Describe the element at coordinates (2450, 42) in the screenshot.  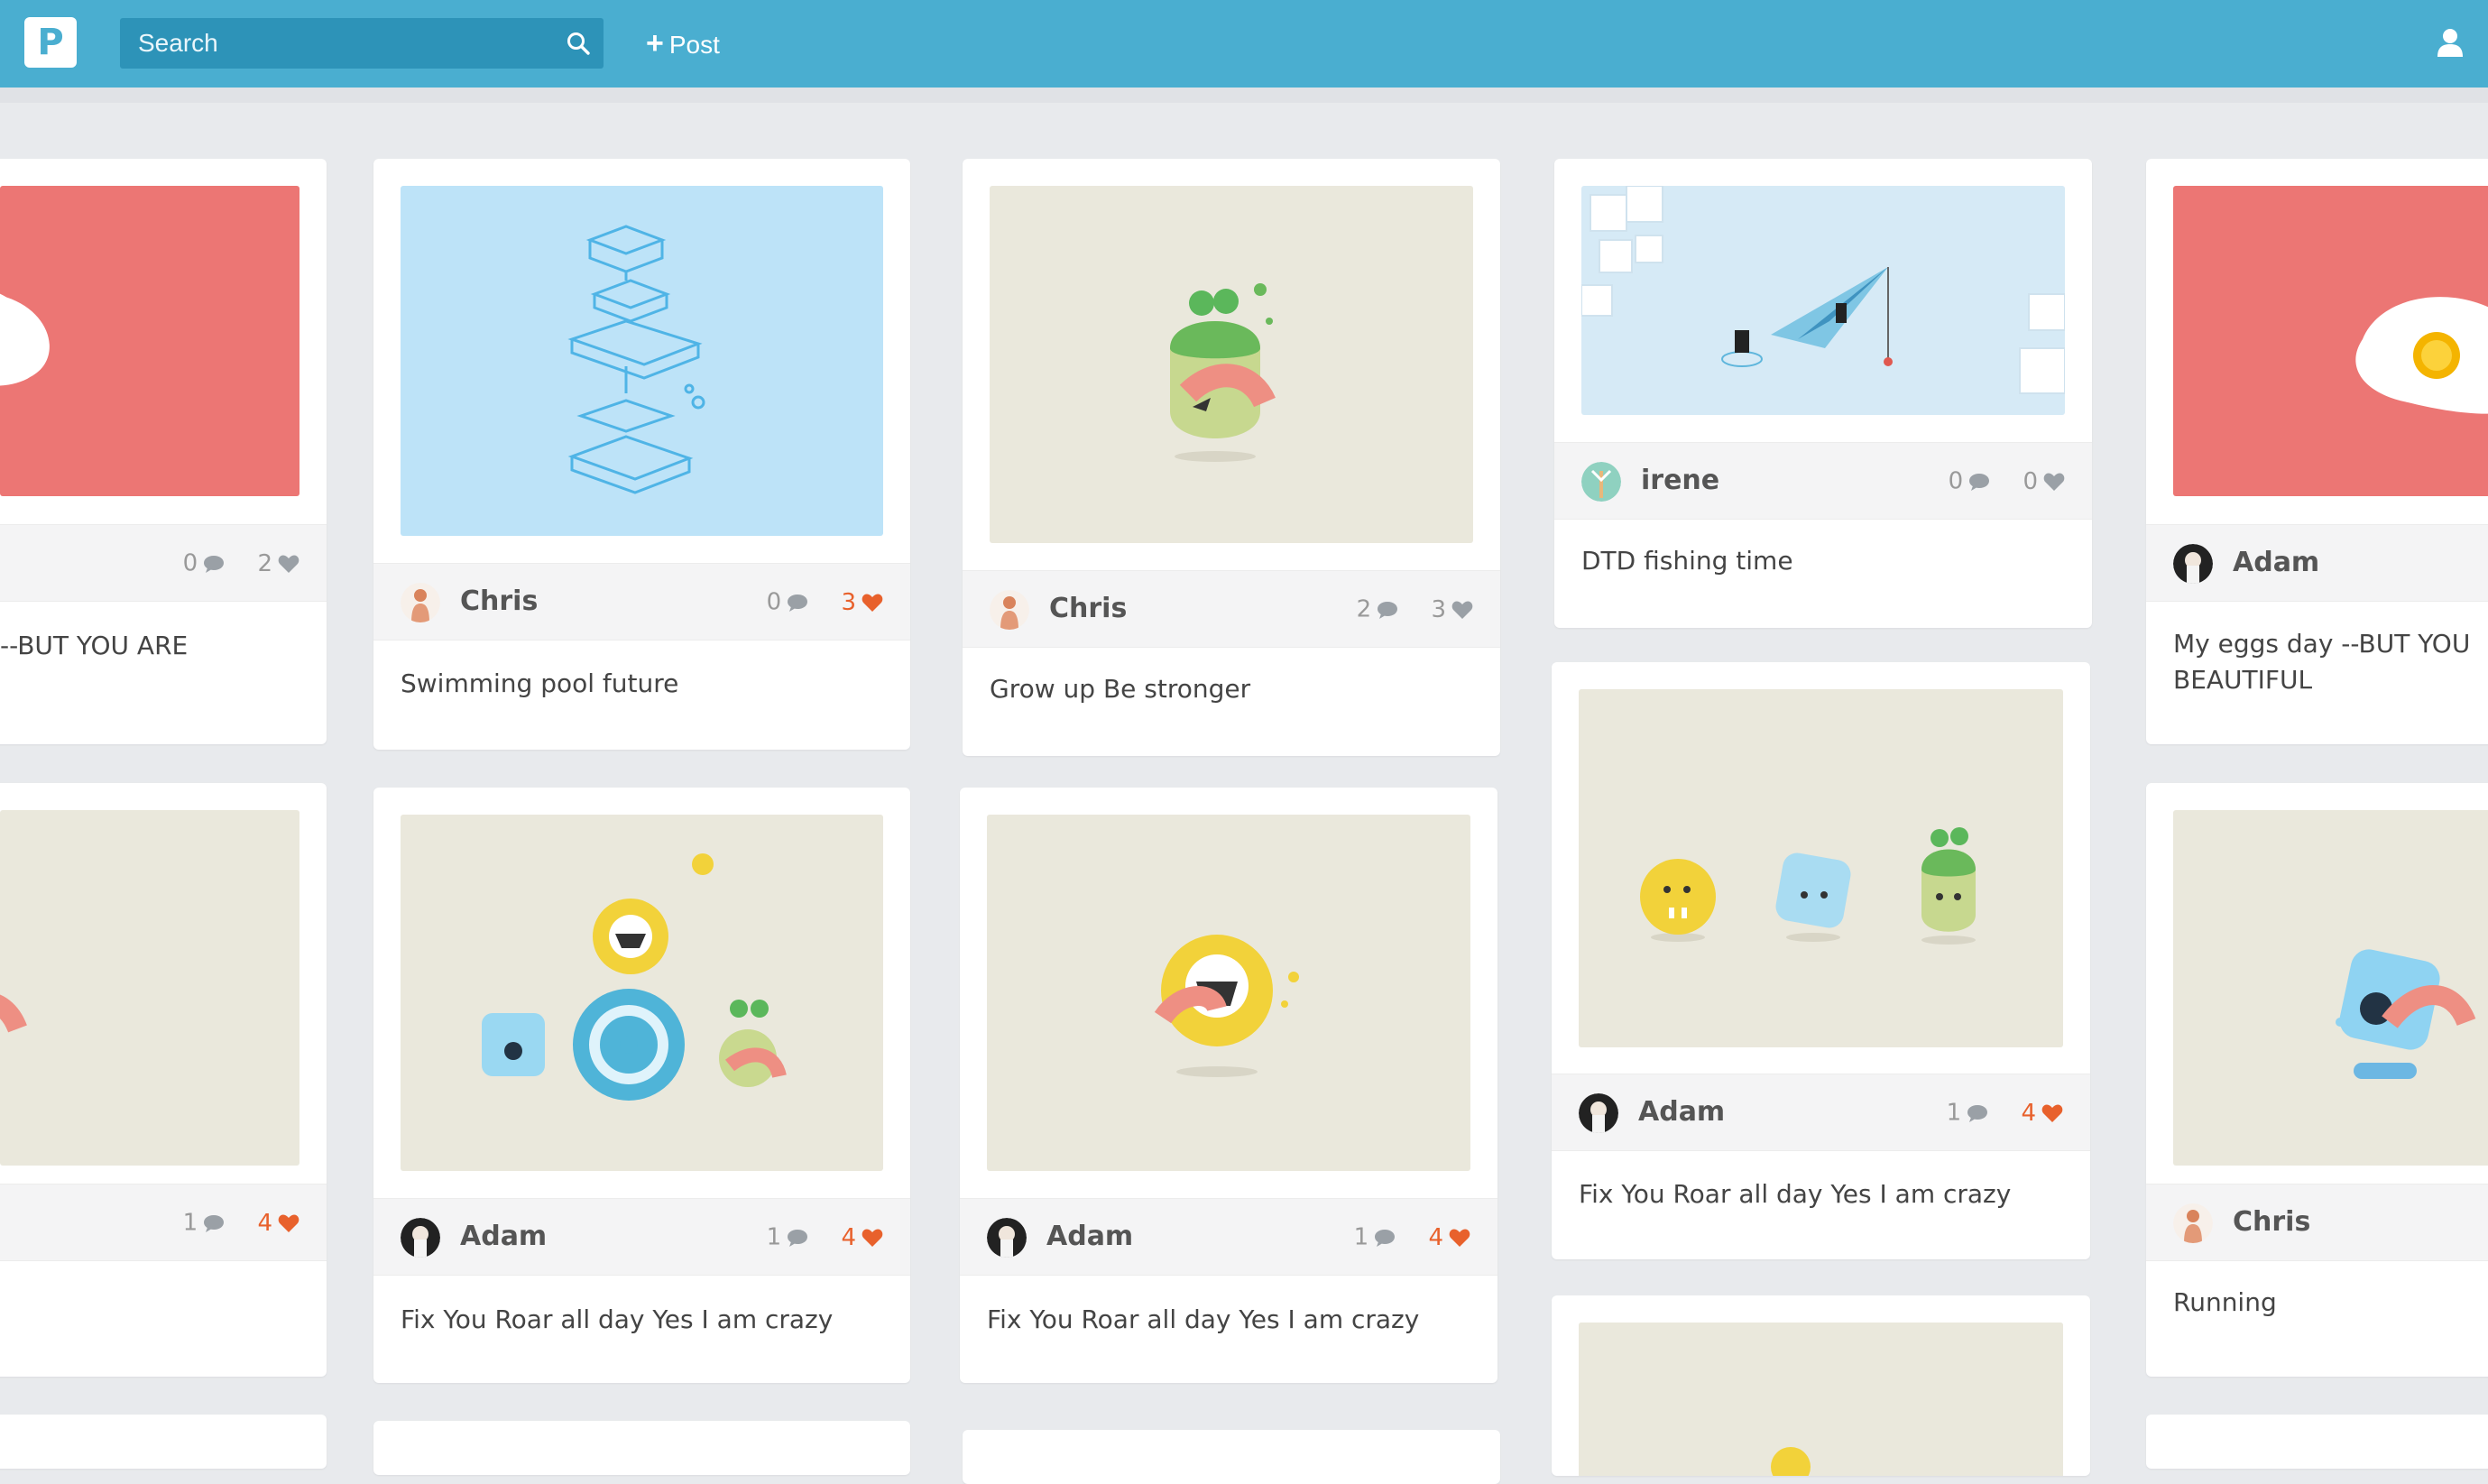
I see `user-icon` at that location.